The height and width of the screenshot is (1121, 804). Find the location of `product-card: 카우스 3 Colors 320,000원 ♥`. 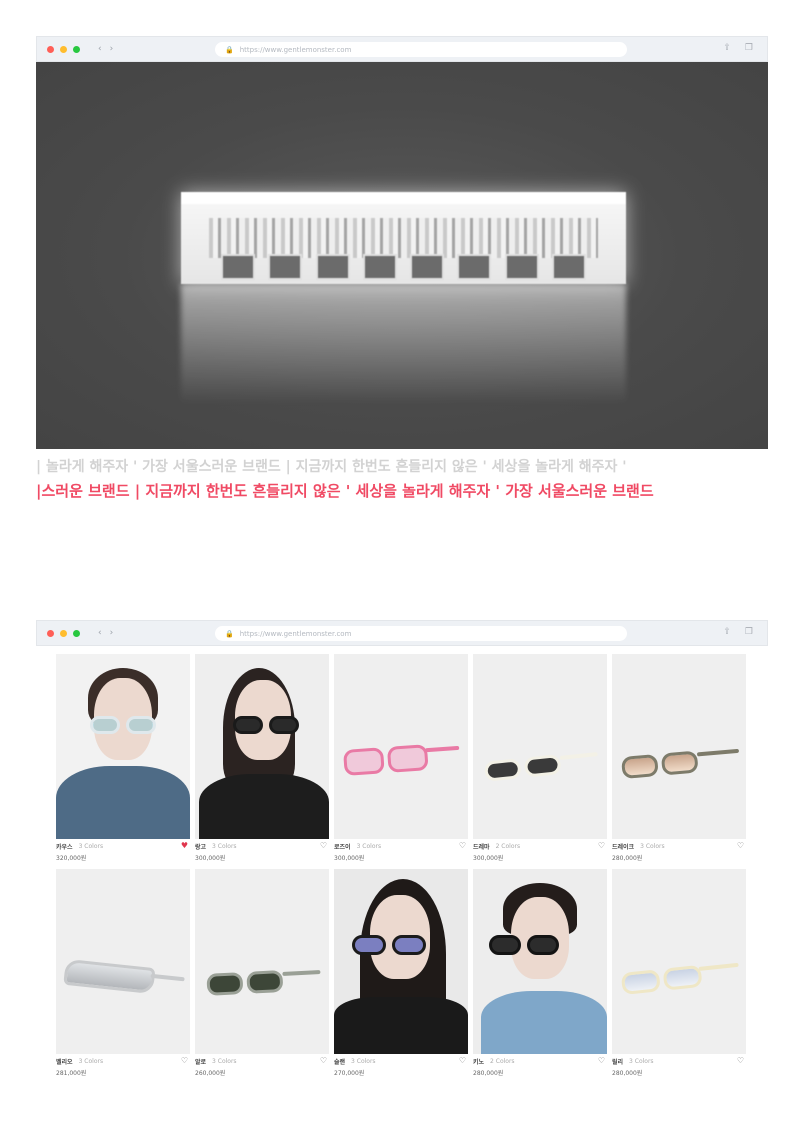

product-card: 카우스 3 Colors 320,000원 ♥ is located at coordinates (123, 759).